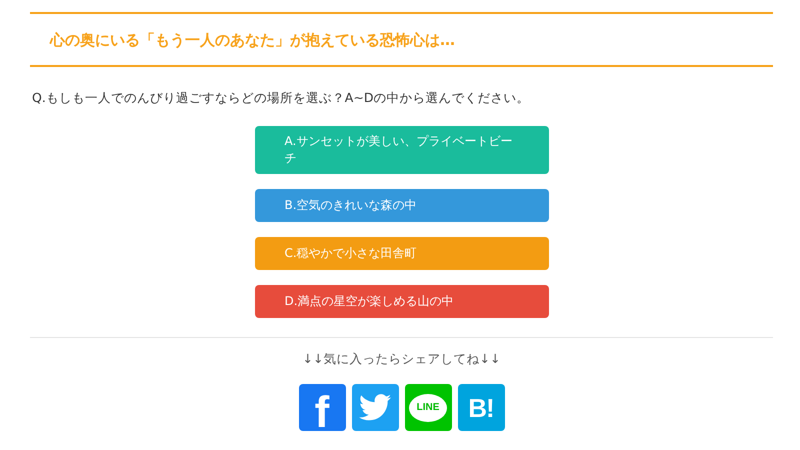  Describe the element at coordinates (322, 407) in the screenshot. I see `facebook-button: f` at that location.